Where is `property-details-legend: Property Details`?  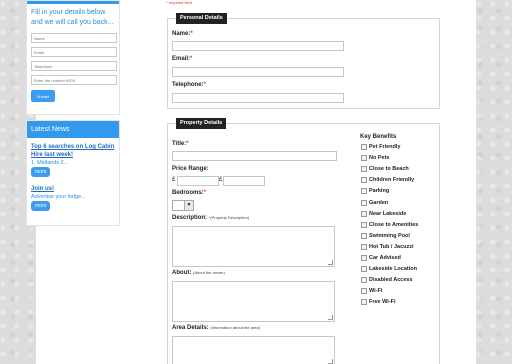
property-details-legend: Property Details is located at coordinates (201, 123).